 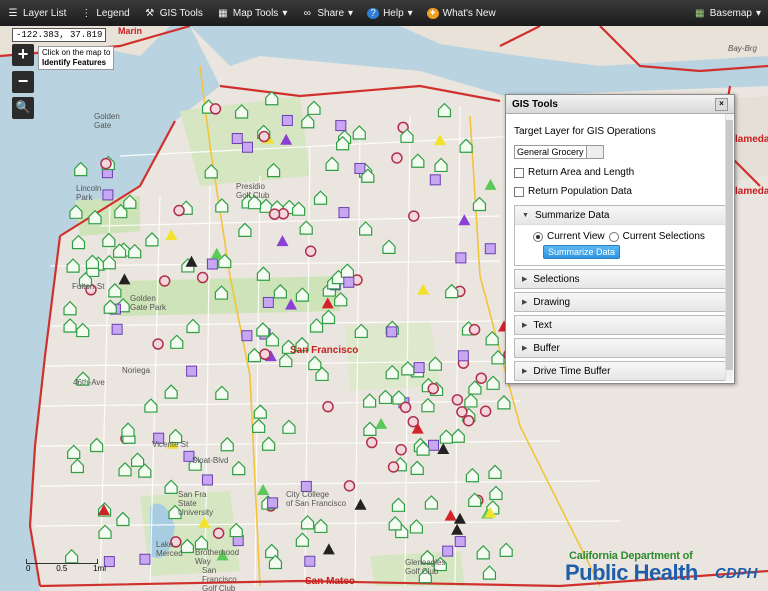 What do you see at coordinates (173, 13) in the screenshot?
I see `gis-tools-button: ⚒ GIS Tools` at bounding box center [173, 13].